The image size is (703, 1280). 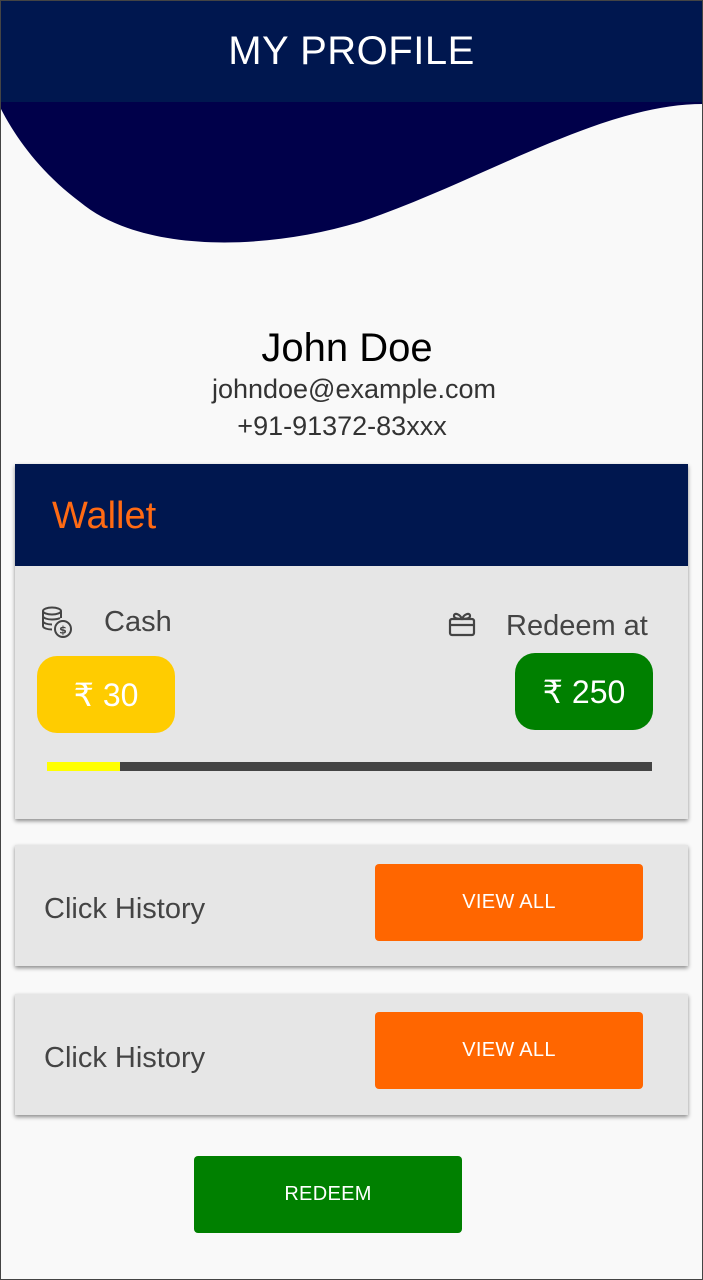 What do you see at coordinates (342, 426) in the screenshot?
I see `profile-phone: +91-91372-83xxx` at bounding box center [342, 426].